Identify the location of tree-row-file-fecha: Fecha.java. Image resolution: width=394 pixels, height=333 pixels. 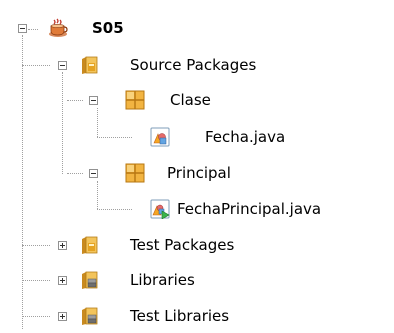
(210, 137).